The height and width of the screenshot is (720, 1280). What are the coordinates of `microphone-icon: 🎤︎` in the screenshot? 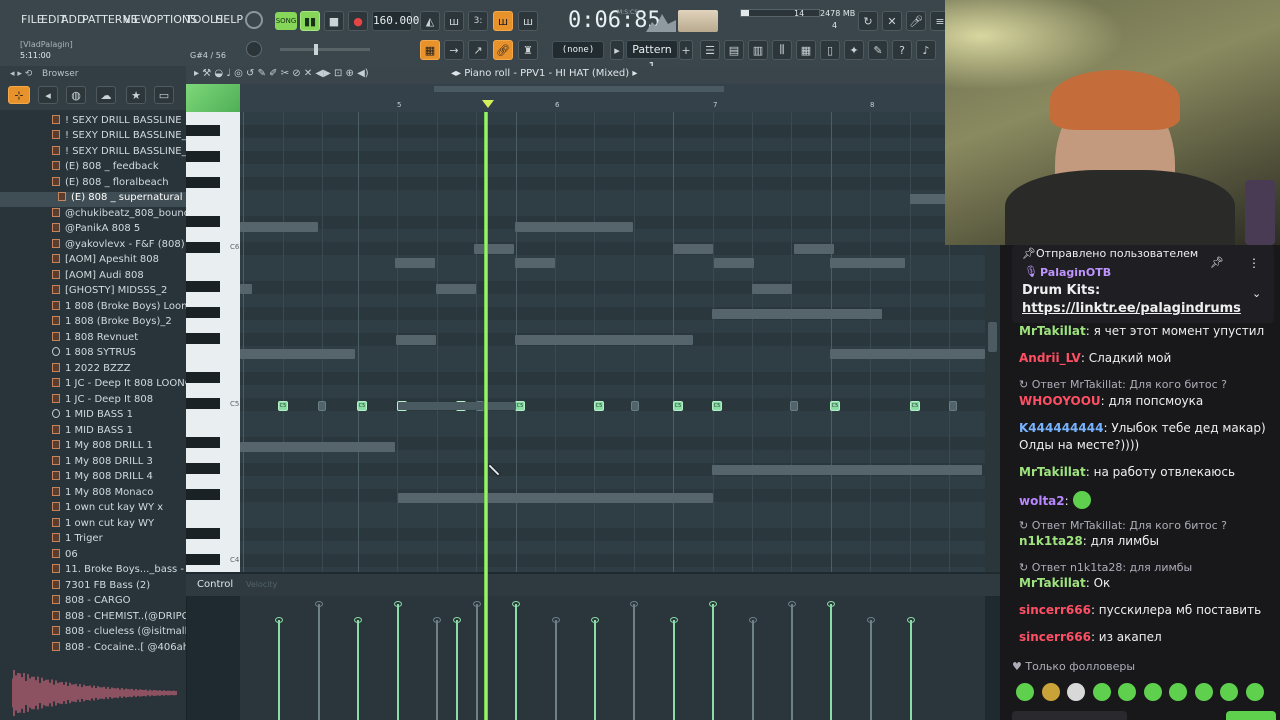 It's located at (916, 21).